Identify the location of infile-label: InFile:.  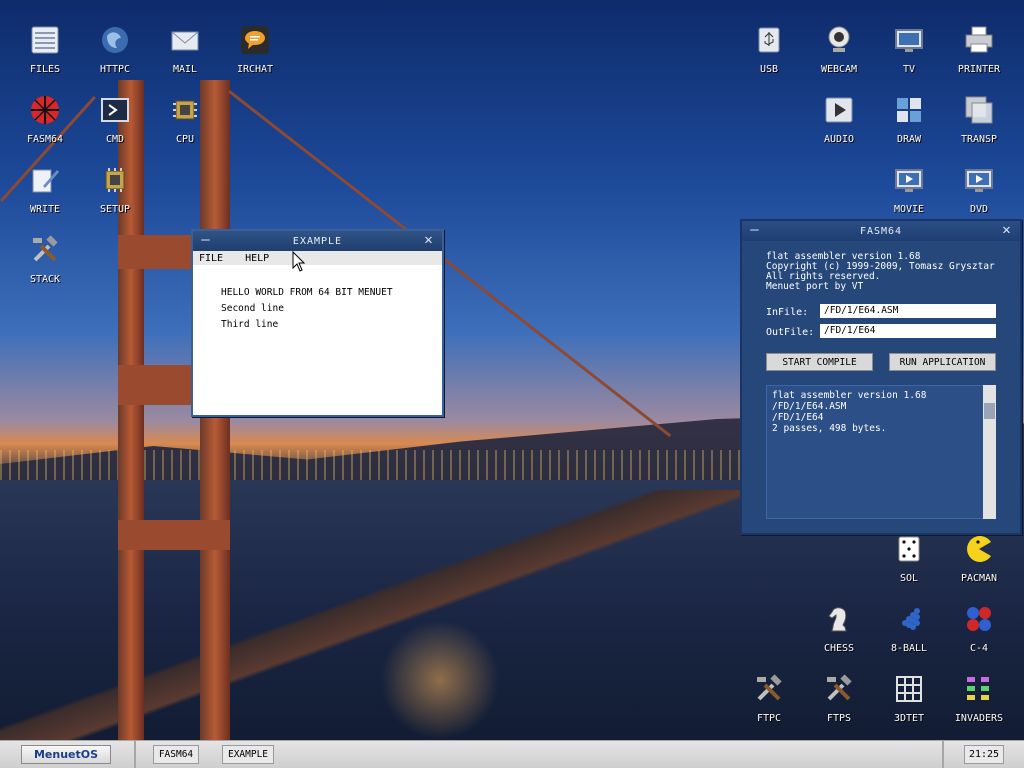
(787, 312).